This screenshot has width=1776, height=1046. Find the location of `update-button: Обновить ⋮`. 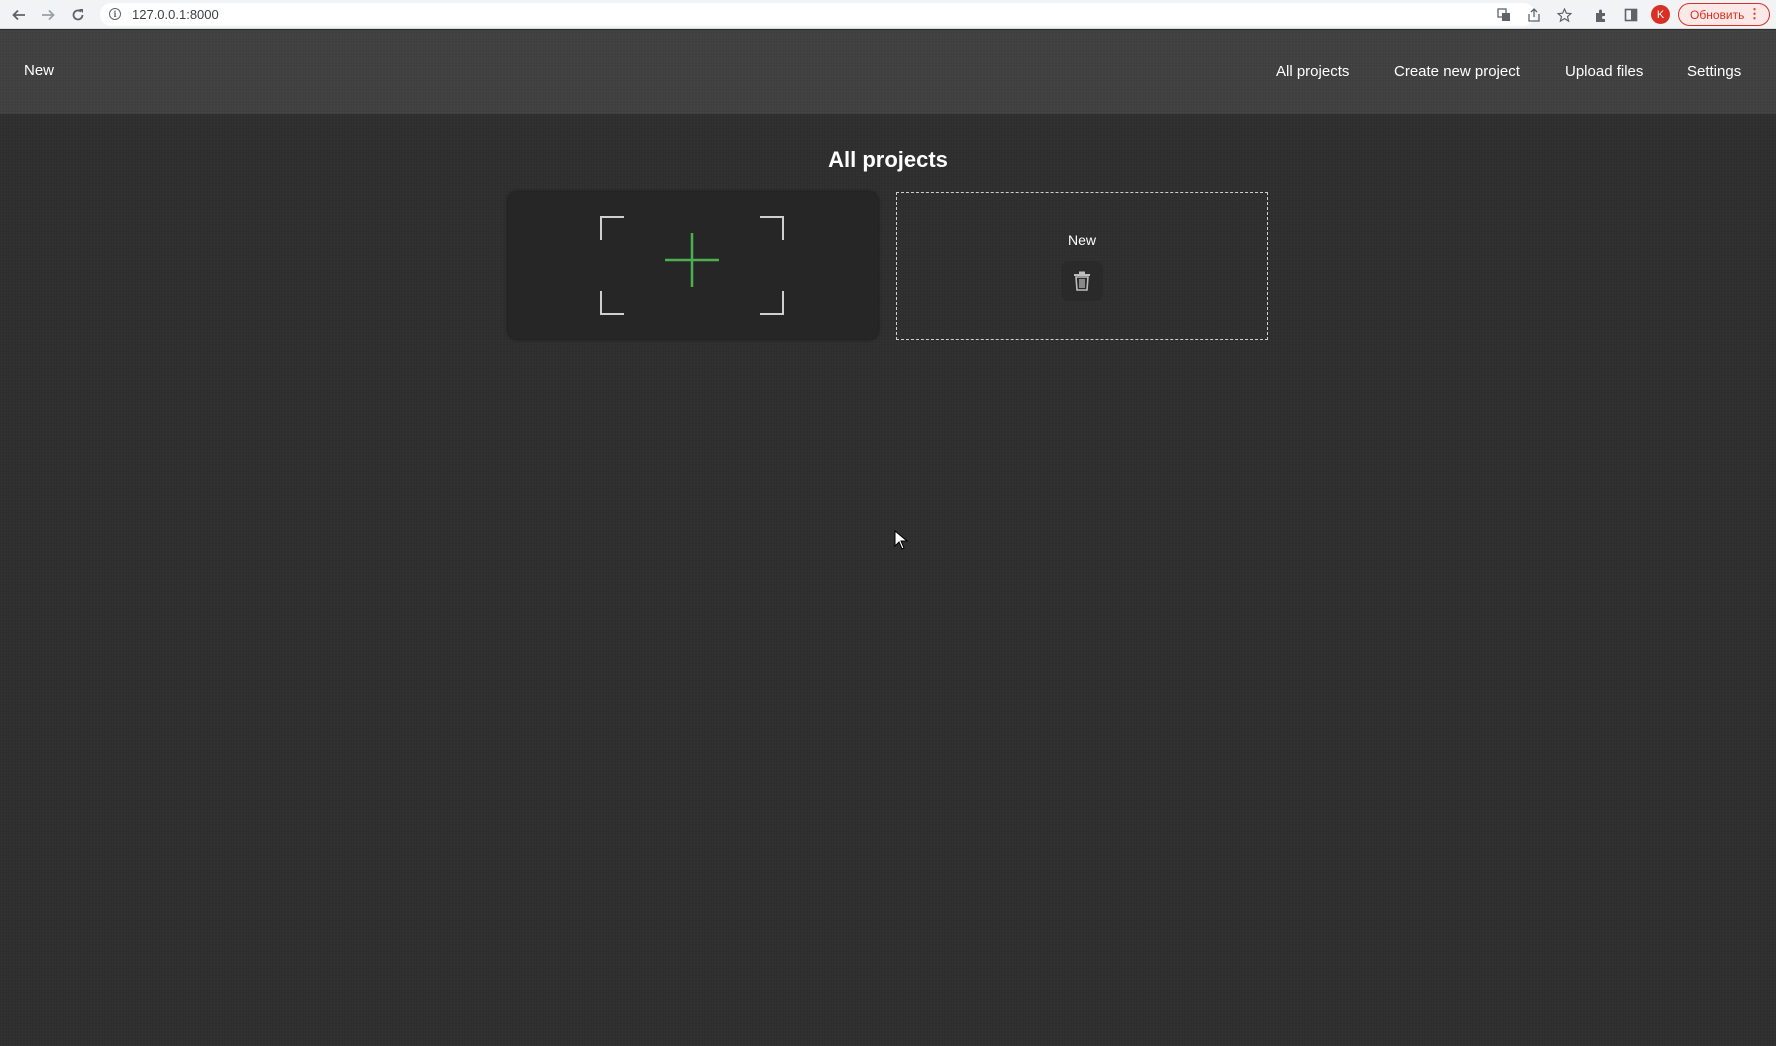

update-button: Обновить ⋮ is located at coordinates (1724, 14).